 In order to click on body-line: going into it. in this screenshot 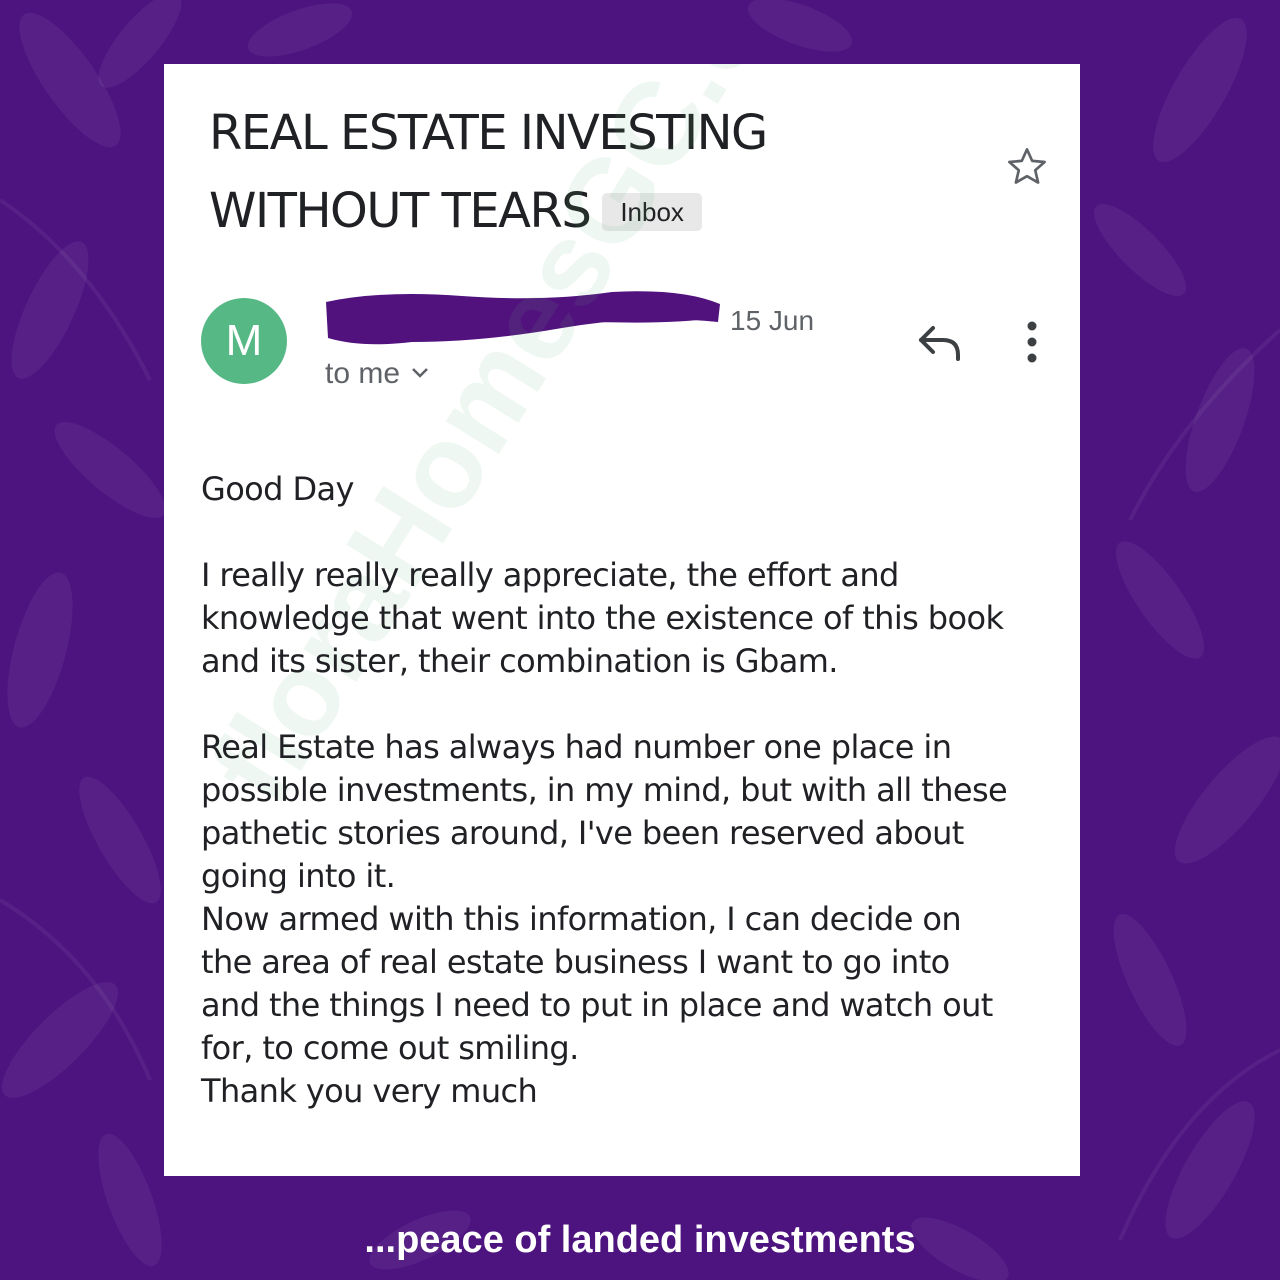, I will do `click(298, 876)`.